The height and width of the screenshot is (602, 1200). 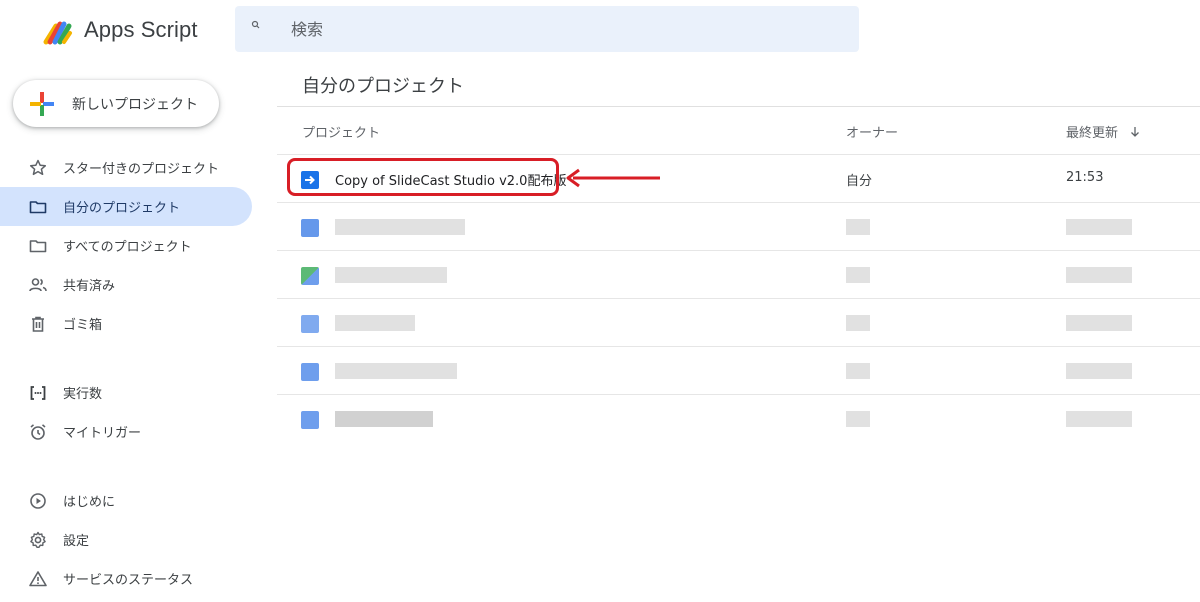 I want to click on apps-script-logo-icon, so click(x=58, y=30).